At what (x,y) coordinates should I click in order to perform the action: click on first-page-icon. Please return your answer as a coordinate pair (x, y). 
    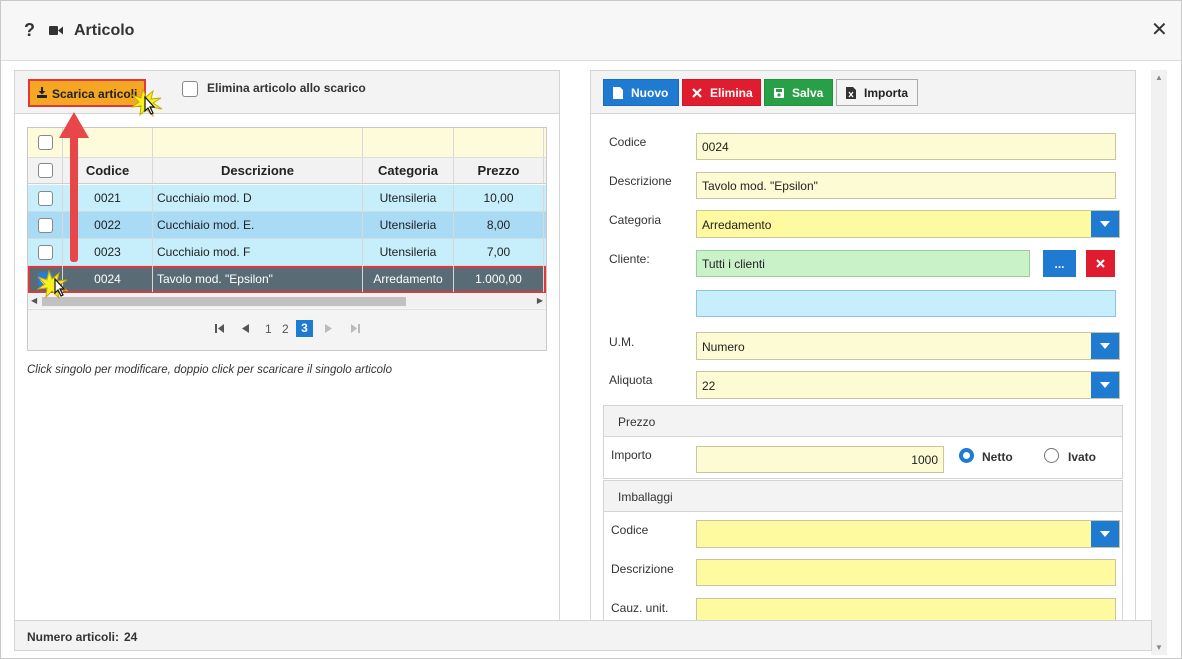
    Looking at the image, I should click on (219, 328).